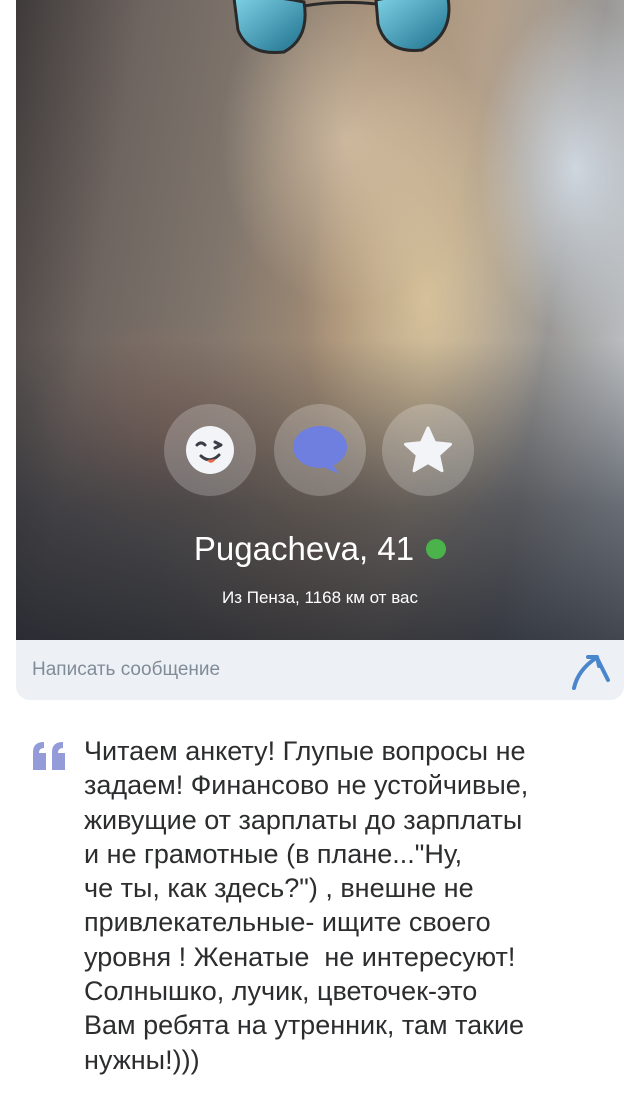 Image resolution: width=640 pixels, height=1104 pixels. Describe the element at coordinates (341, 27) in the screenshot. I see `sunglasses-graphic` at that location.